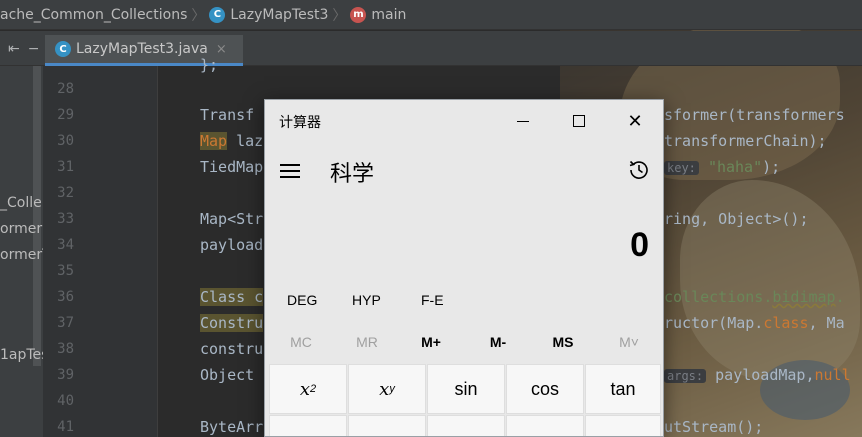 The image size is (862, 437). I want to click on memory-subtract-button: M-, so click(498, 342).